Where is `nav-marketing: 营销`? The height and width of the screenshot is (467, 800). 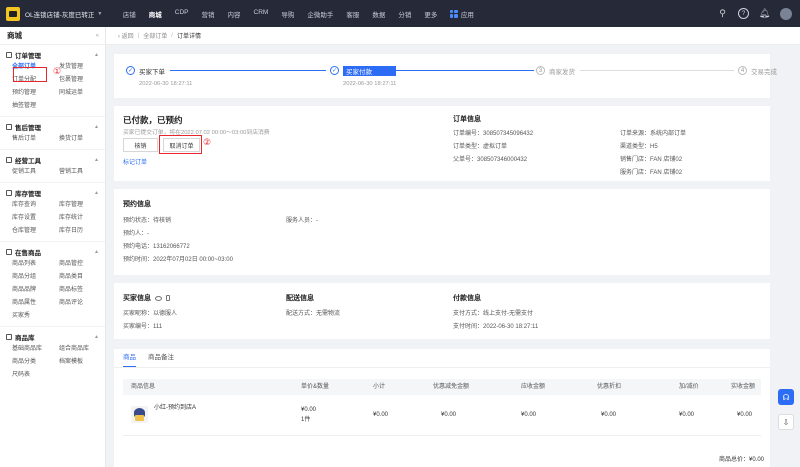
nav-marketing: 营销 is located at coordinates (208, 14).